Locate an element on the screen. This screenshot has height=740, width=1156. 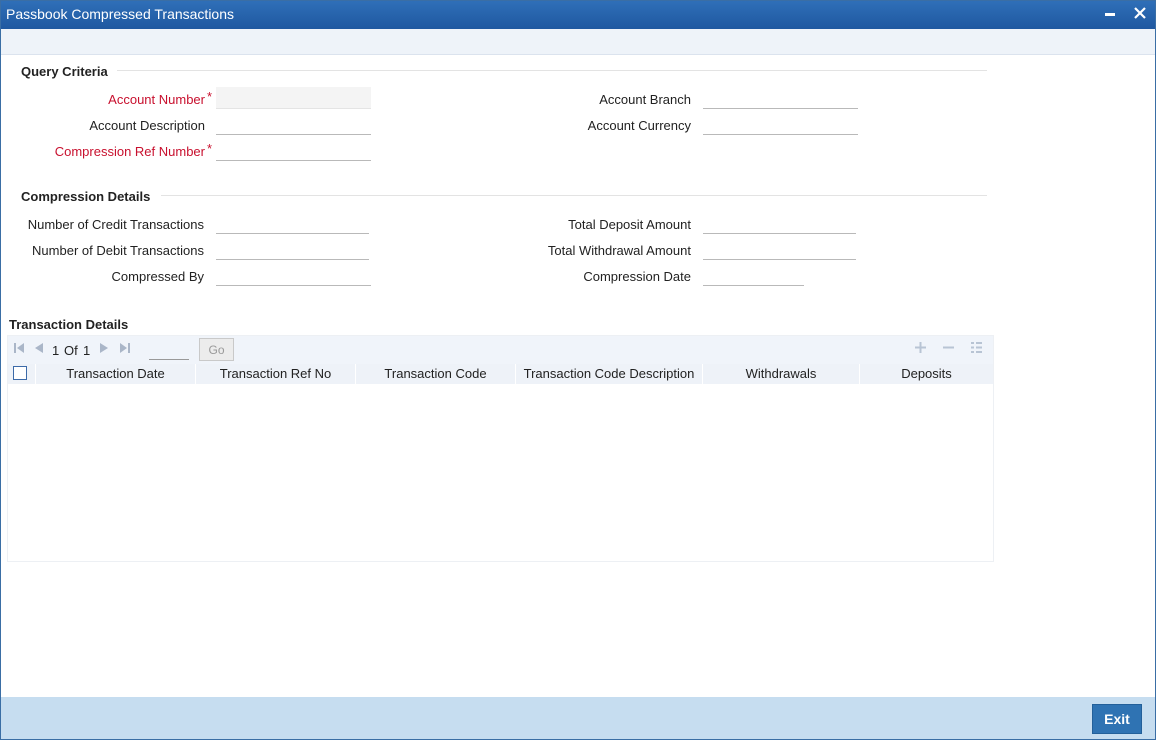
account-description-field is located at coordinates (293, 124).